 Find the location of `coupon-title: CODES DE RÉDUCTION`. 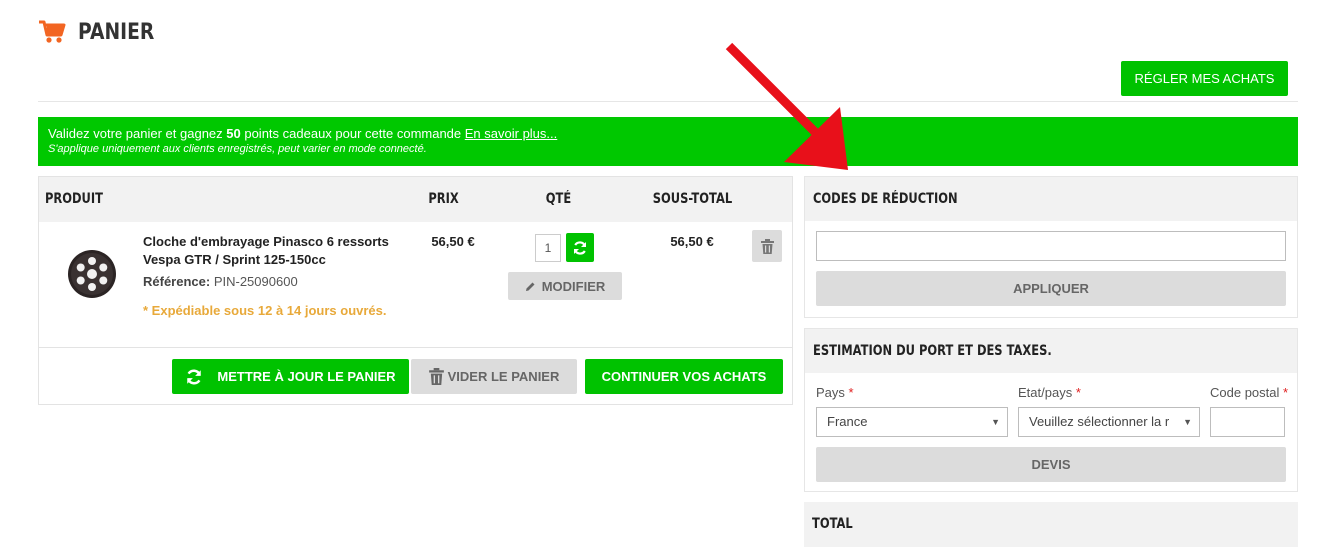

coupon-title: CODES DE RÉDUCTION is located at coordinates (1051, 199).